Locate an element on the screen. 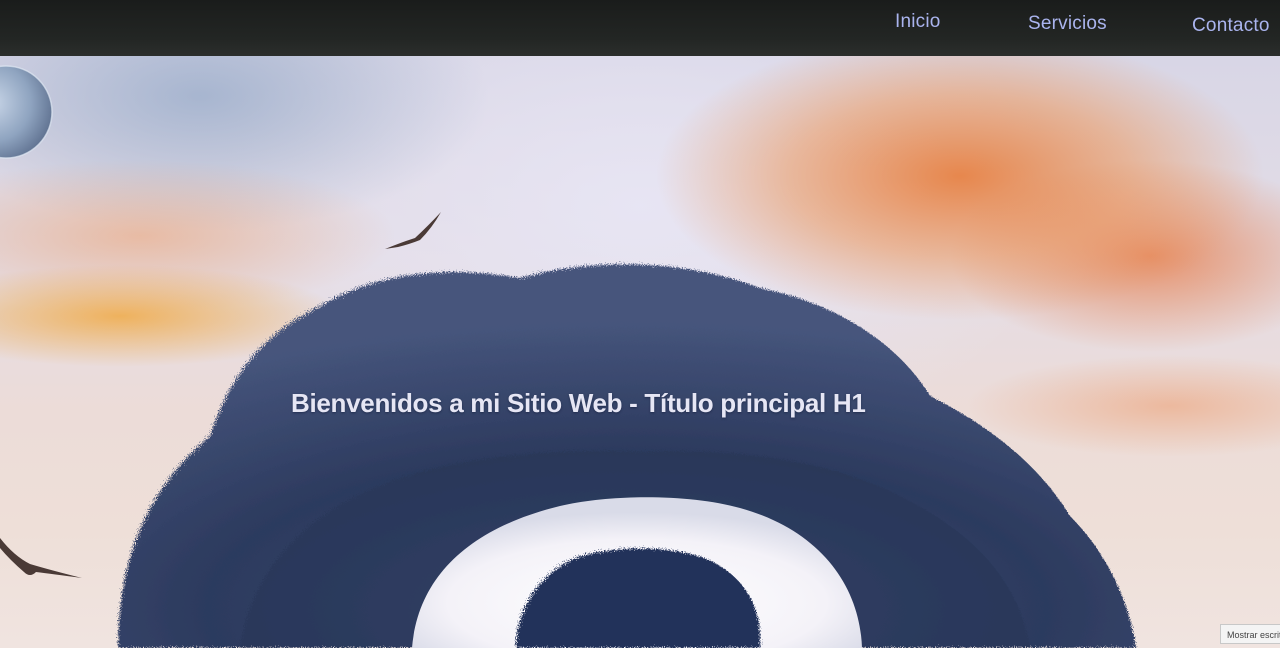 The width and height of the screenshot is (1280, 648). show-desktop-button: Mostrar escritorio is located at coordinates (1250, 634).